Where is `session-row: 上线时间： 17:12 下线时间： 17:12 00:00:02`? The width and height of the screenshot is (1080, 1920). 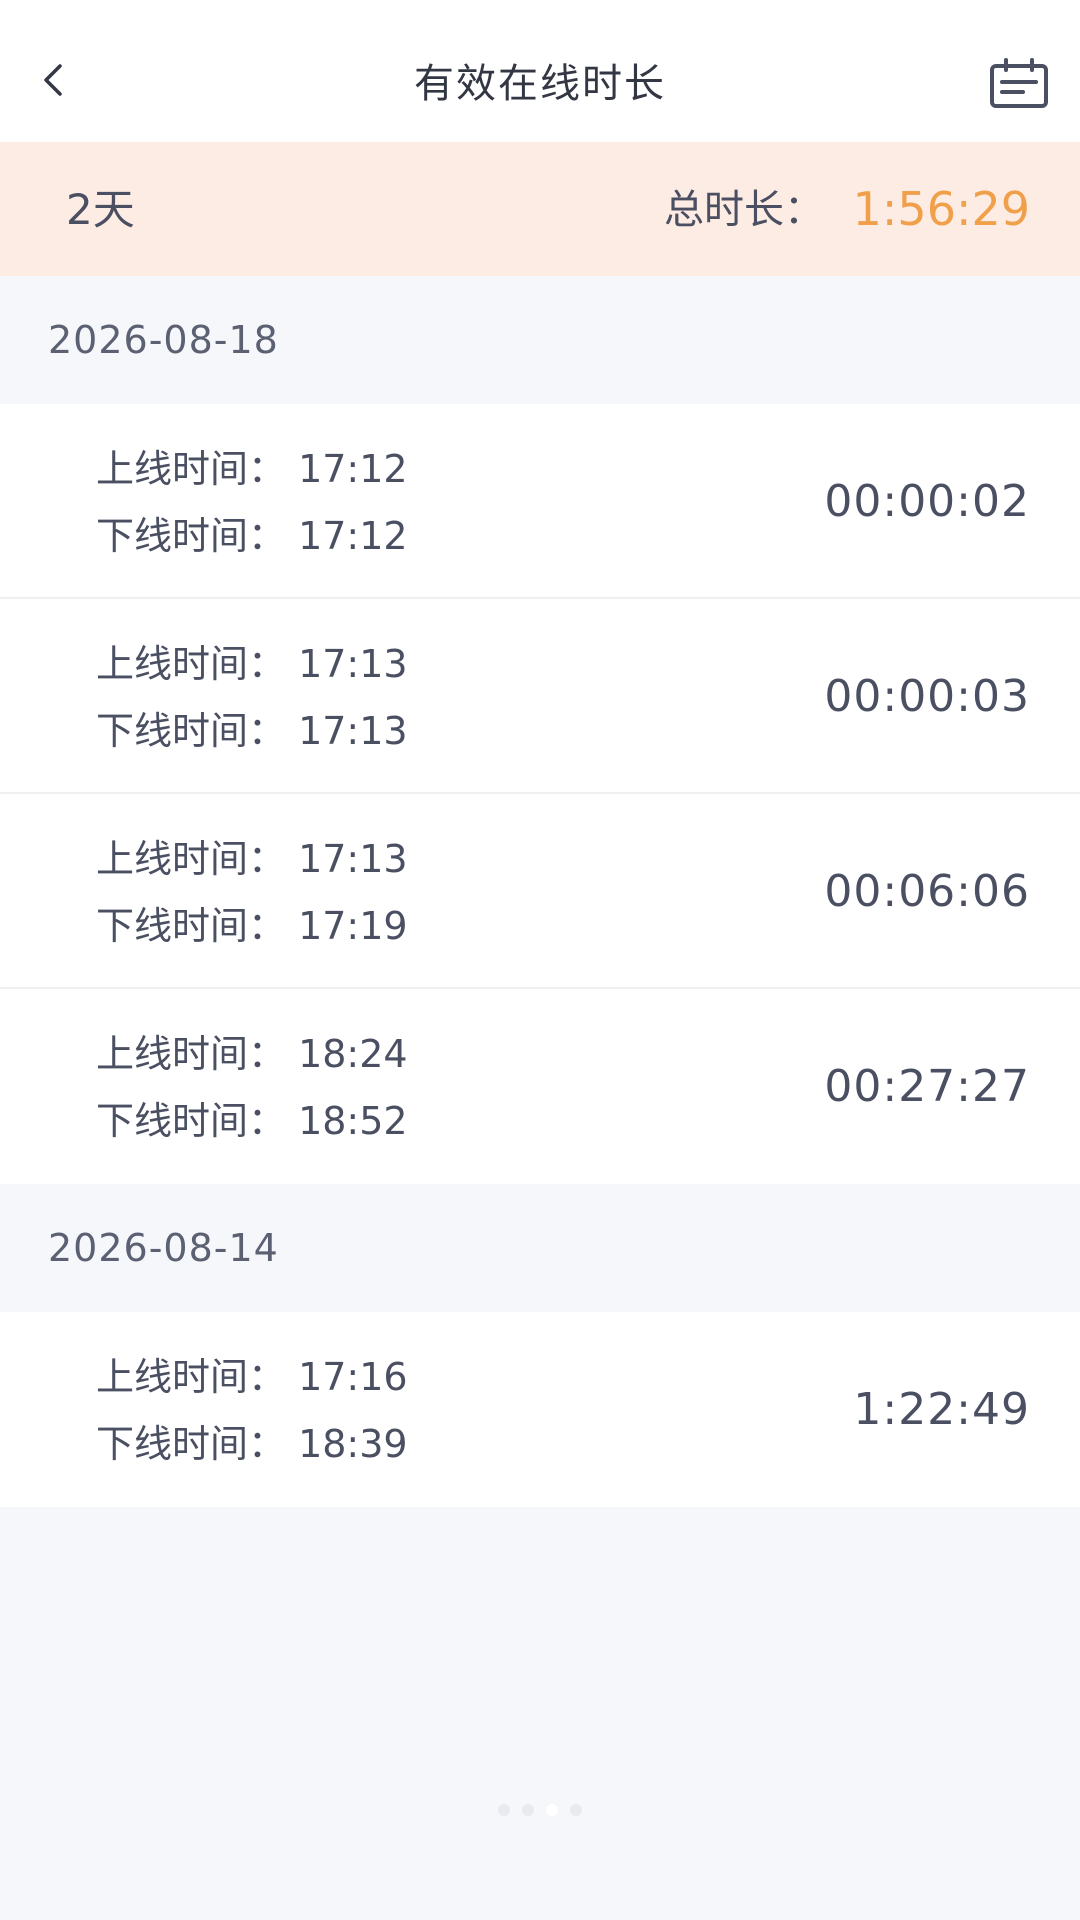
session-row: 上线时间： 17:12 下线时间： 17:12 00:00:02 is located at coordinates (540, 501).